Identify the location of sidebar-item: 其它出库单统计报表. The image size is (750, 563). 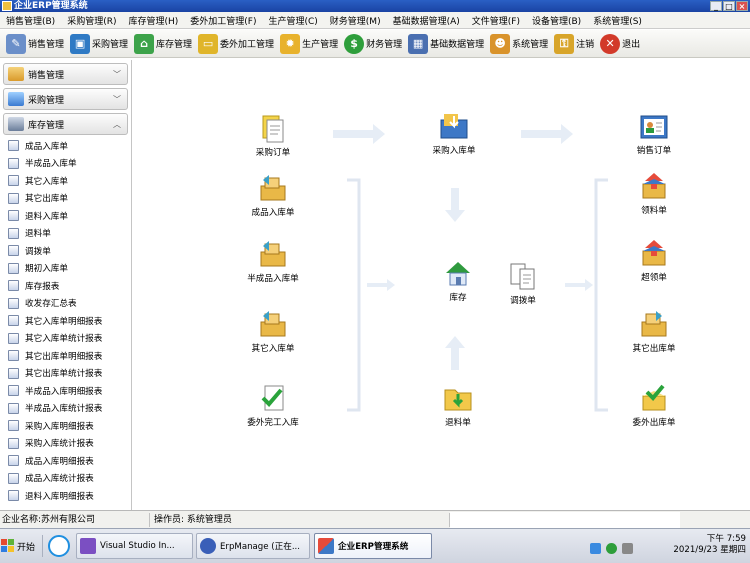
(65, 374).